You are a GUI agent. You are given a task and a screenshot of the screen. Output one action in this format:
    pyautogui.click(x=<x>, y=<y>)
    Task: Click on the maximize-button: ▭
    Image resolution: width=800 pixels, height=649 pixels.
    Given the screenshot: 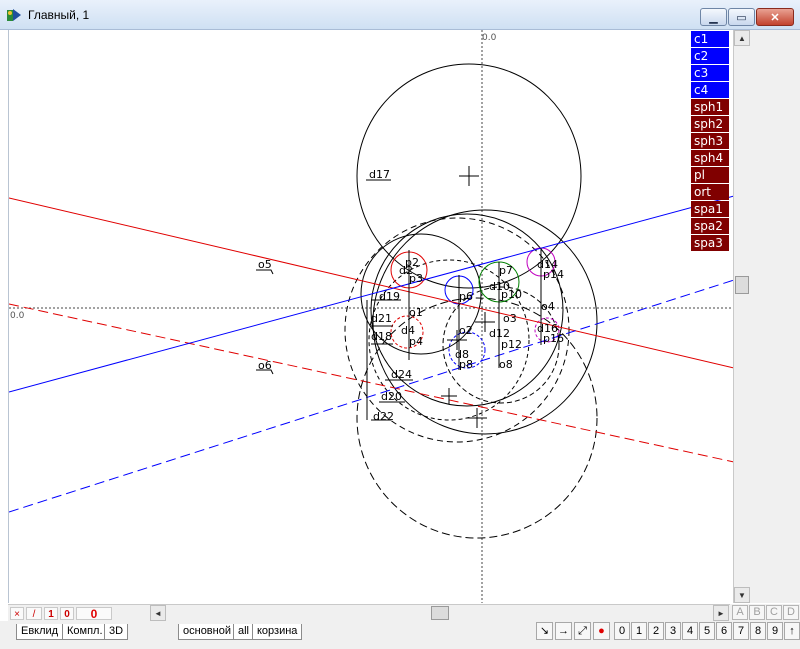 What is the action you would take?
    pyautogui.click(x=741, y=17)
    